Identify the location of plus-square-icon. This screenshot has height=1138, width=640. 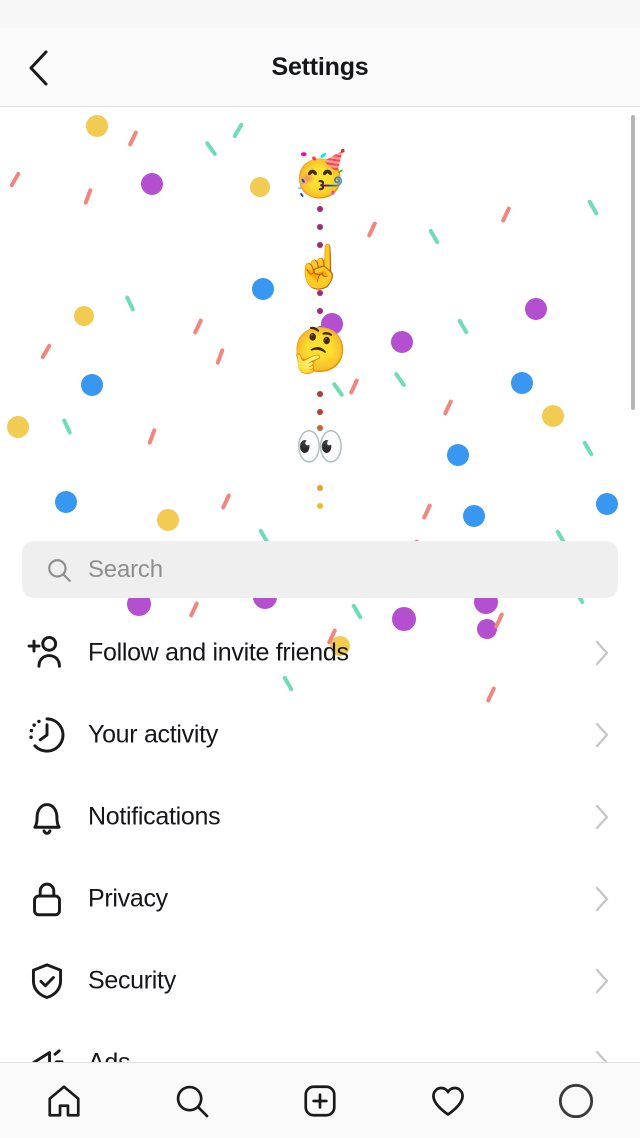
(320, 1100).